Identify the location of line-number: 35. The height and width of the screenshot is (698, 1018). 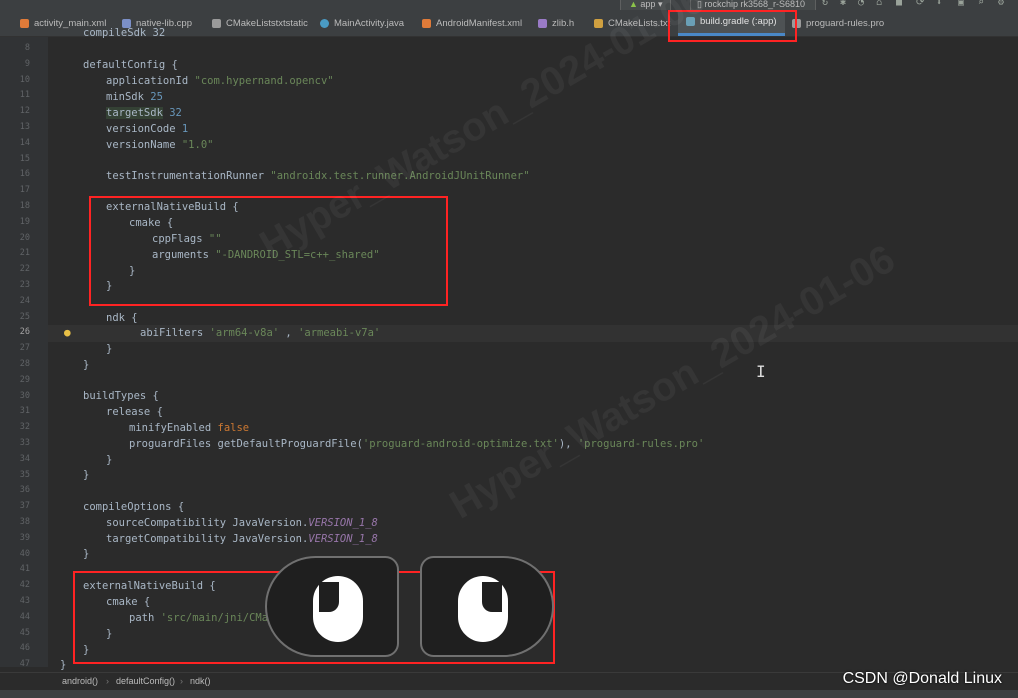
(24, 474).